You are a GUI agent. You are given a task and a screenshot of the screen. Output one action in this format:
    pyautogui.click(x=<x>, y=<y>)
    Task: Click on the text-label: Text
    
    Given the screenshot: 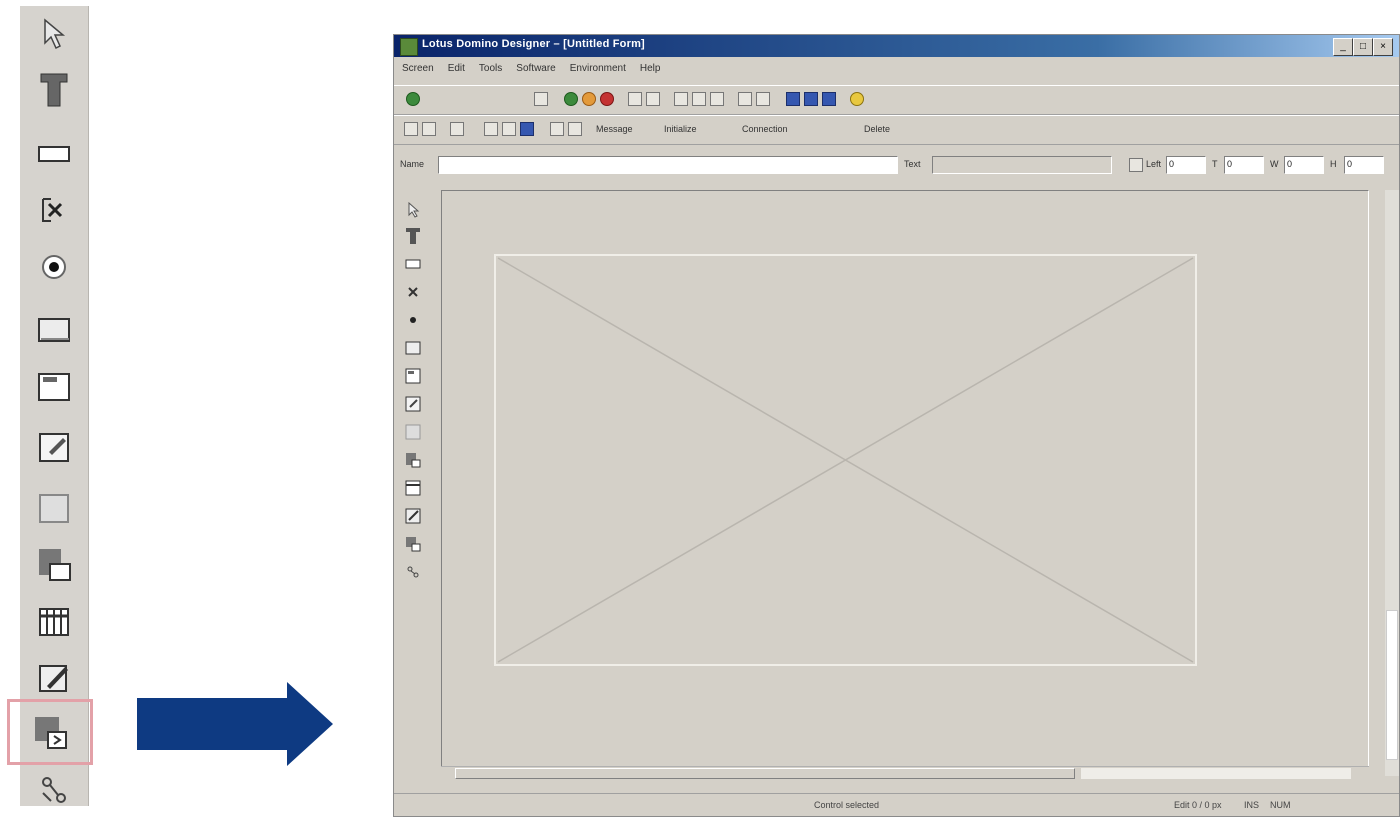 What is the action you would take?
    pyautogui.click(x=912, y=164)
    